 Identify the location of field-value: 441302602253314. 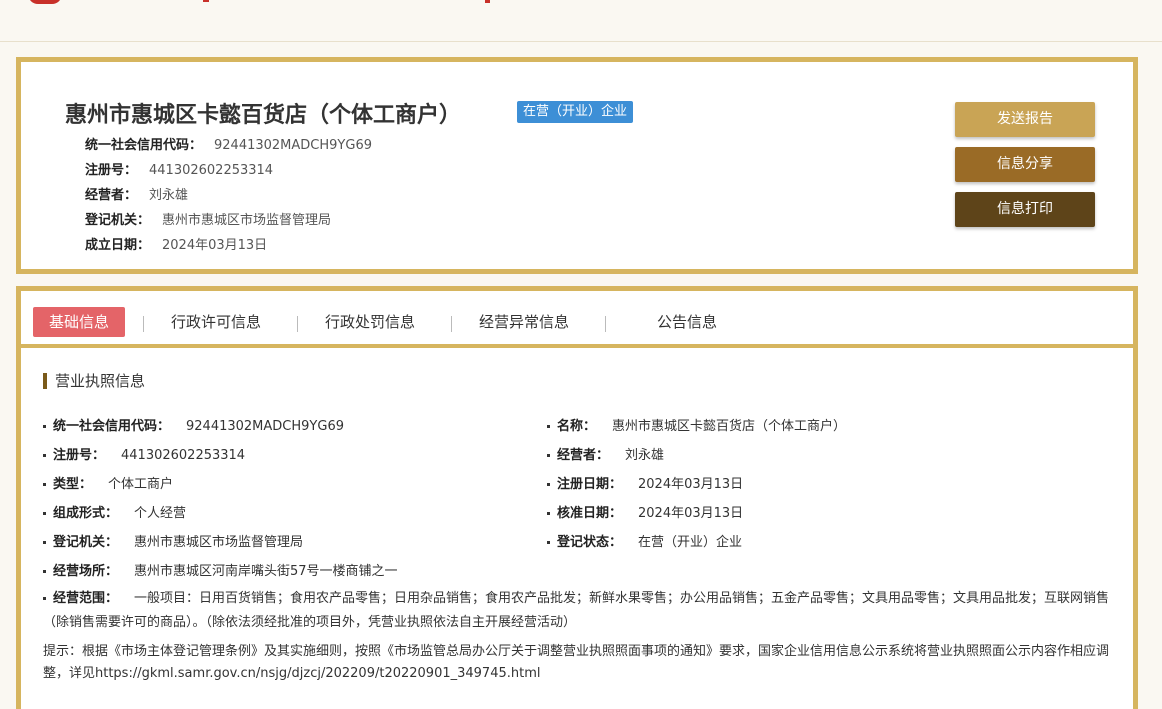
(183, 455).